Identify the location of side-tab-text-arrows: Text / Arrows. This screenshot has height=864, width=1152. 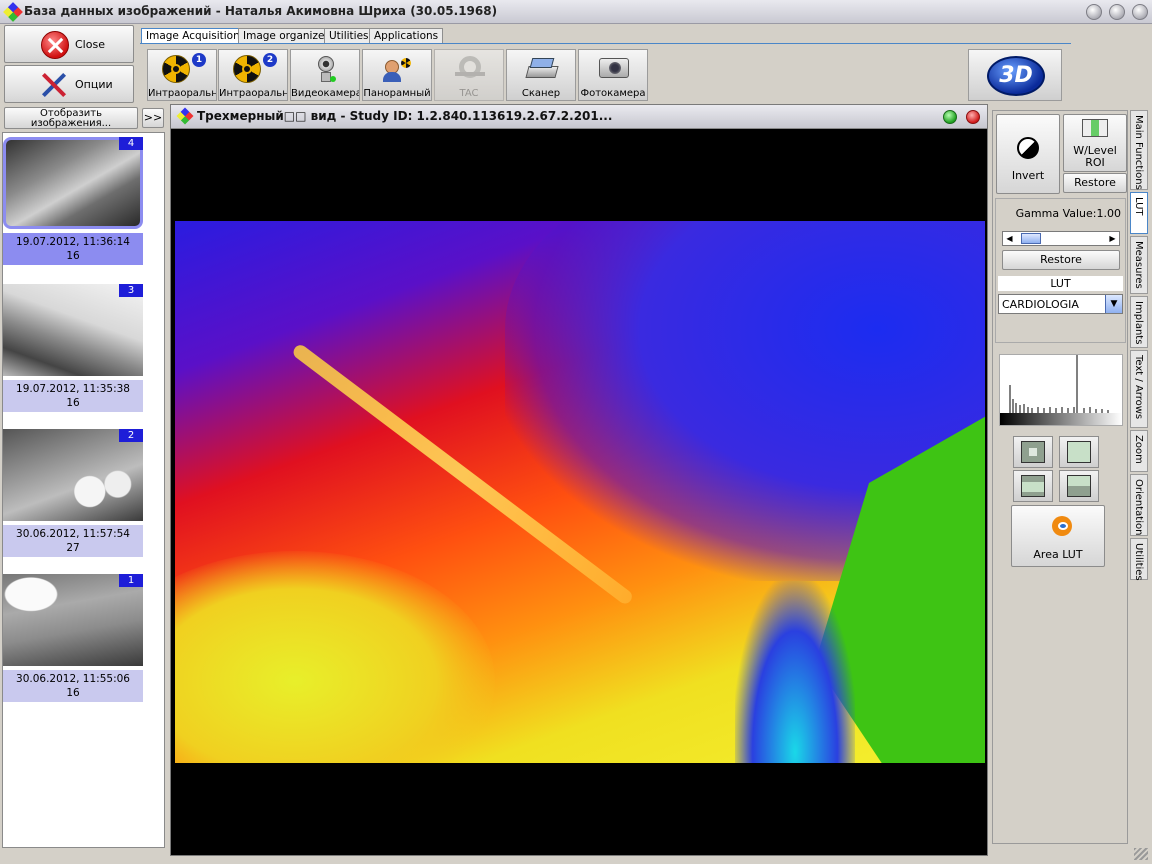
(1139, 389).